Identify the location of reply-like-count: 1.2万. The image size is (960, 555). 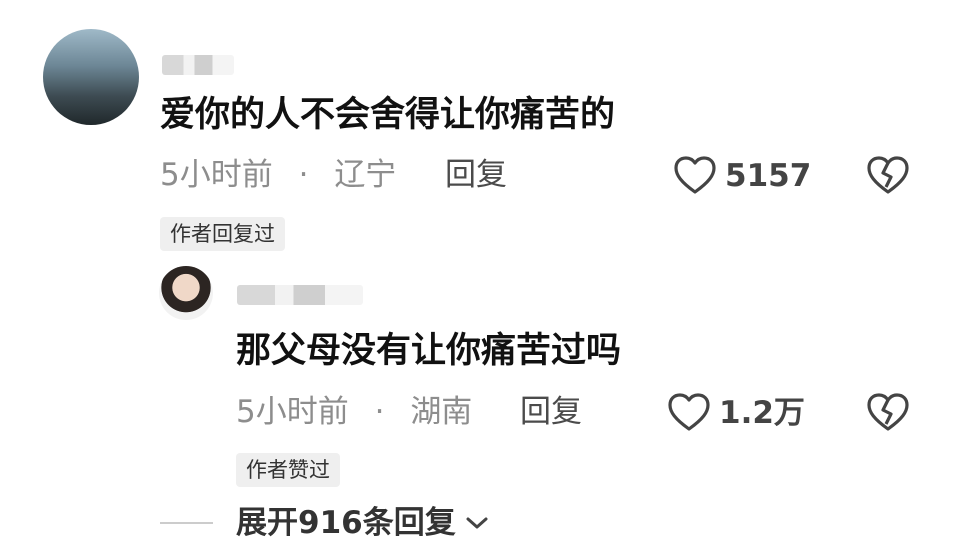
(762, 413).